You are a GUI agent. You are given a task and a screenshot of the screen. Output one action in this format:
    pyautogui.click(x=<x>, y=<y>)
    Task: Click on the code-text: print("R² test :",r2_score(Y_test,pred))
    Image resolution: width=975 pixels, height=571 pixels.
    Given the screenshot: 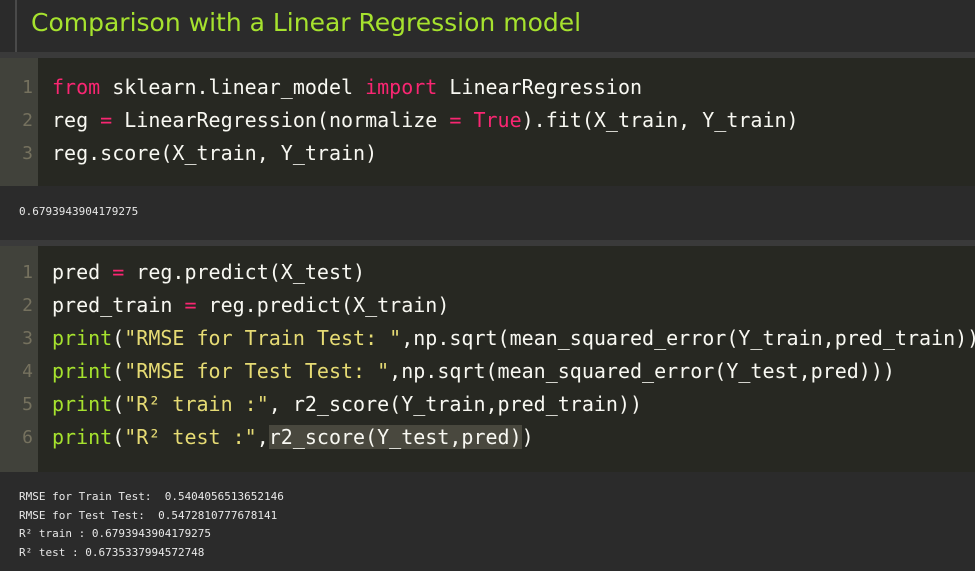 What is the action you would take?
    pyautogui.click(x=293, y=437)
    